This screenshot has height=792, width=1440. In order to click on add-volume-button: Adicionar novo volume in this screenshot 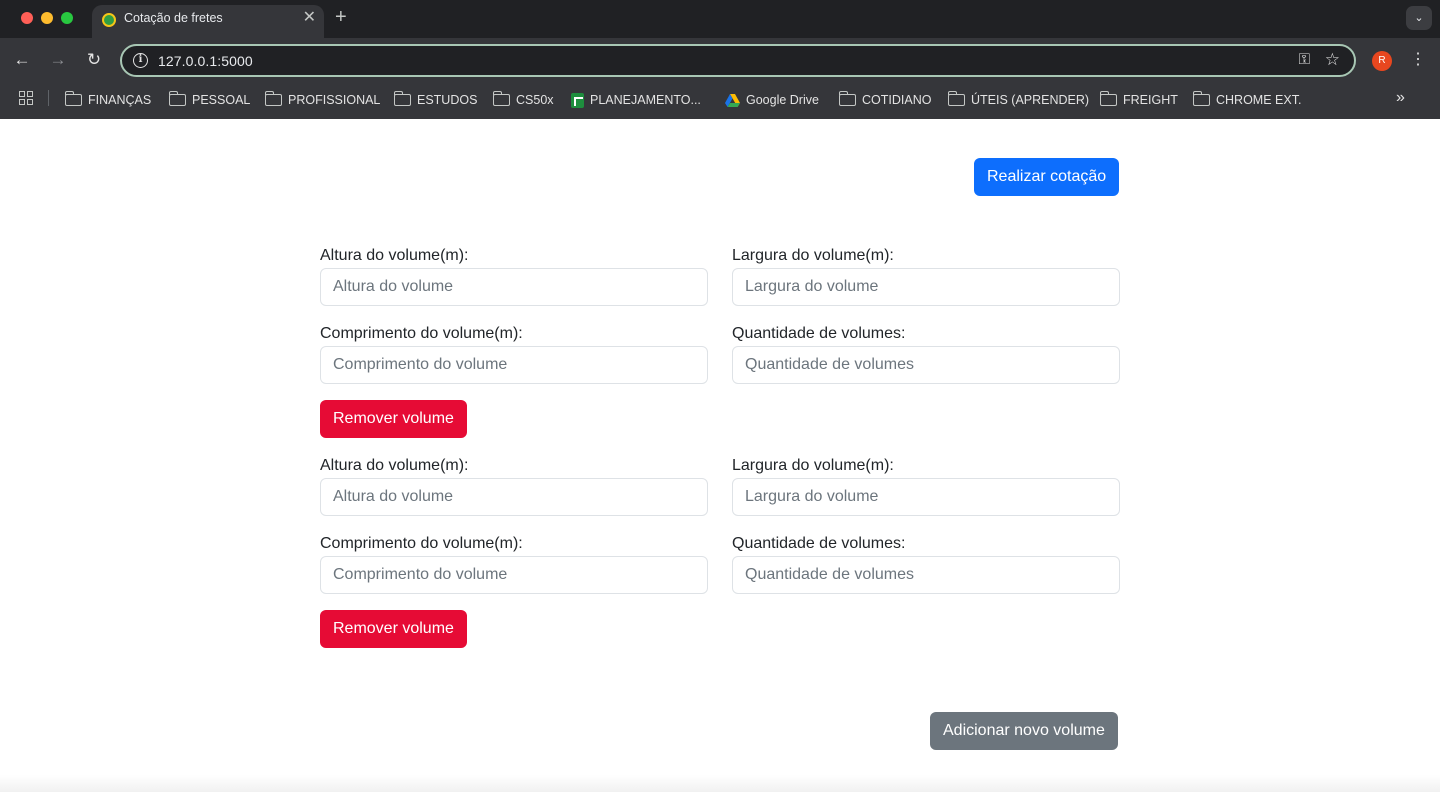, I will do `click(1024, 731)`.